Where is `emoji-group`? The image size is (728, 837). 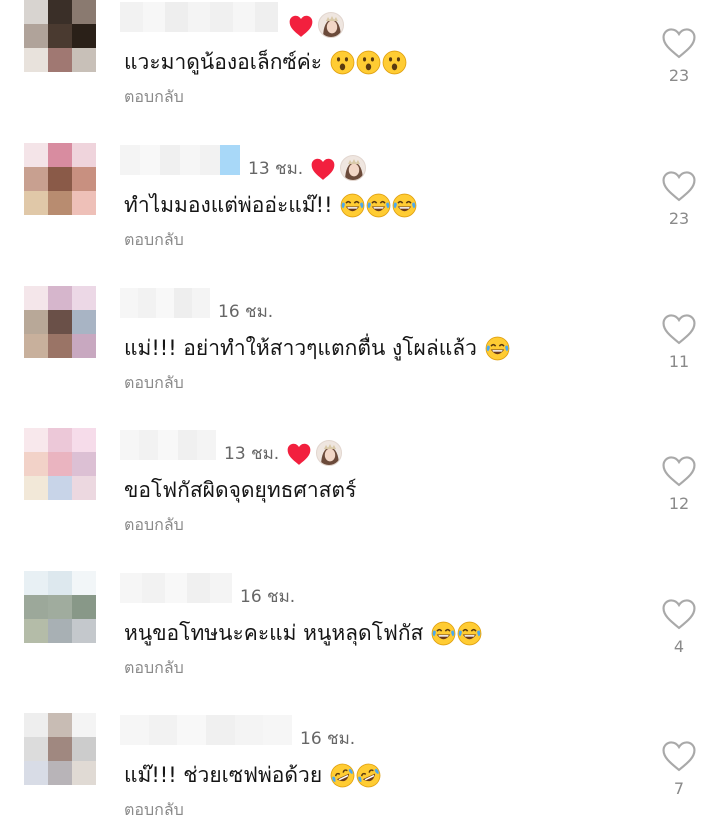 emoji-group is located at coordinates (456, 633).